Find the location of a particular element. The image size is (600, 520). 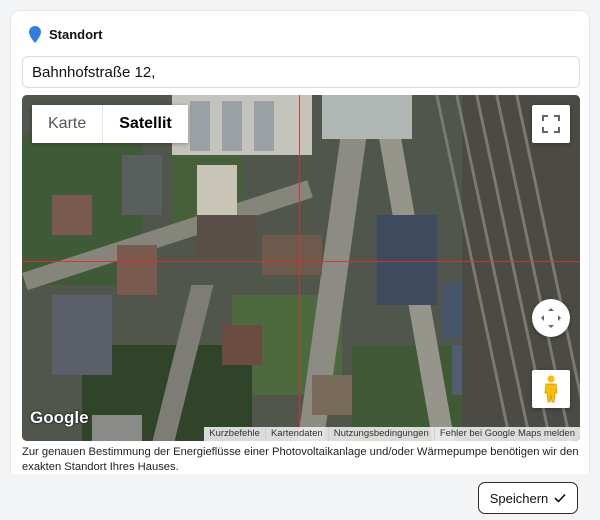

section-header: Standort is located at coordinates (65, 34).